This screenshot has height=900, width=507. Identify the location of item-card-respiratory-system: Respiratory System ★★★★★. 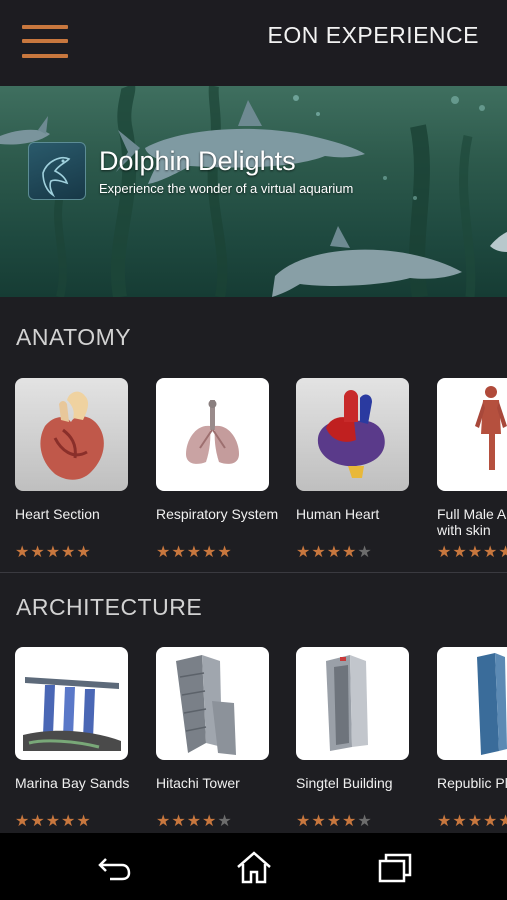
(218, 469).